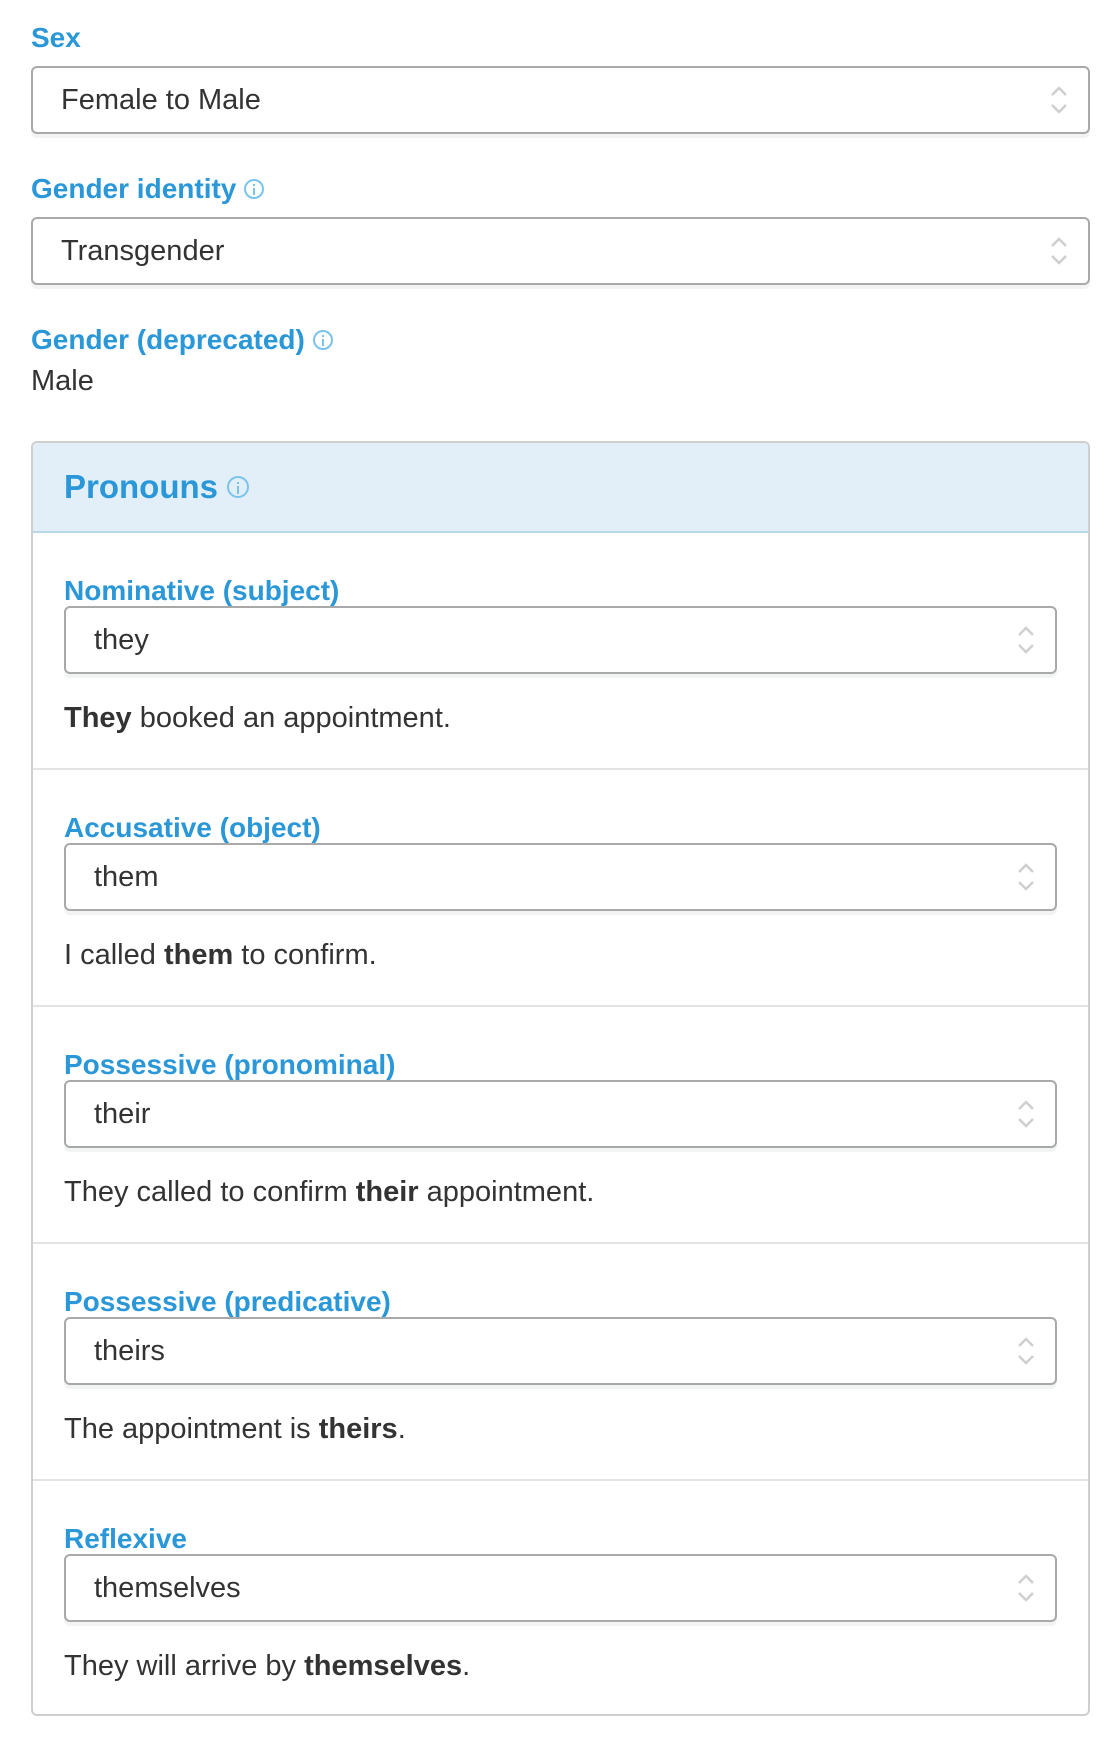 The height and width of the screenshot is (1764, 1120). Describe the element at coordinates (227, 1301) in the screenshot. I see `possessive-predicative-label: Possessive (predicative)` at that location.